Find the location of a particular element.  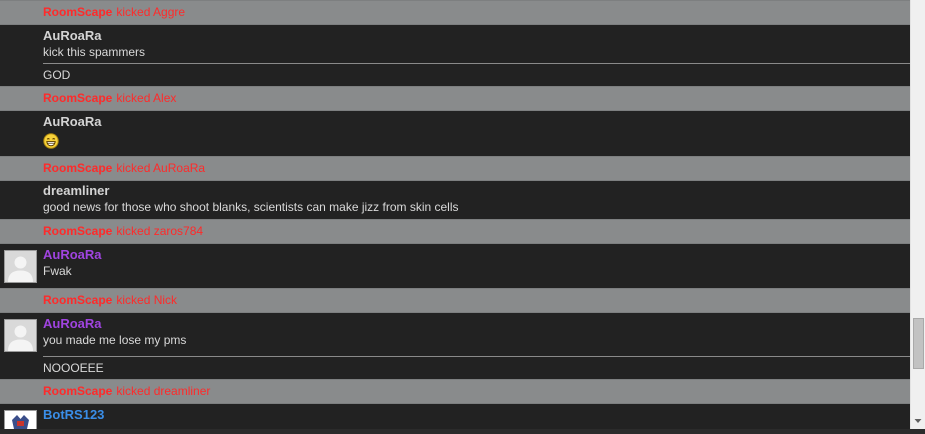

message-username: BotRS123 is located at coordinates (476, 415).